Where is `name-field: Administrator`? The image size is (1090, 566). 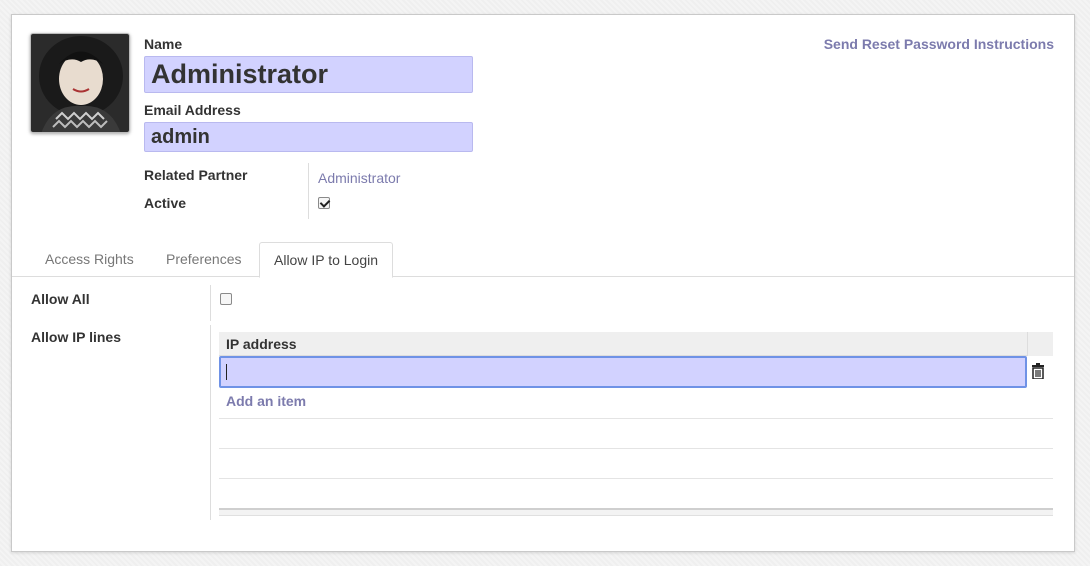 name-field: Administrator is located at coordinates (308, 74).